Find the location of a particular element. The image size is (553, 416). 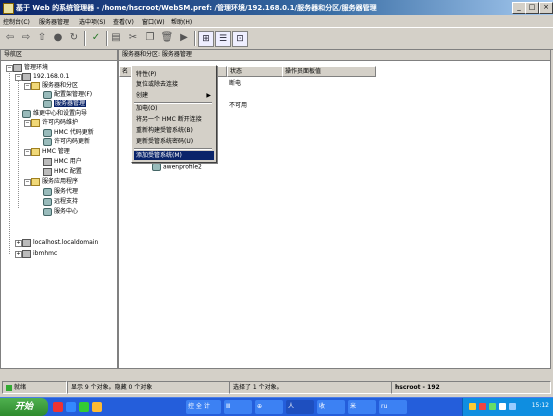

delete-icon: 🗑 is located at coordinates (167, 38).